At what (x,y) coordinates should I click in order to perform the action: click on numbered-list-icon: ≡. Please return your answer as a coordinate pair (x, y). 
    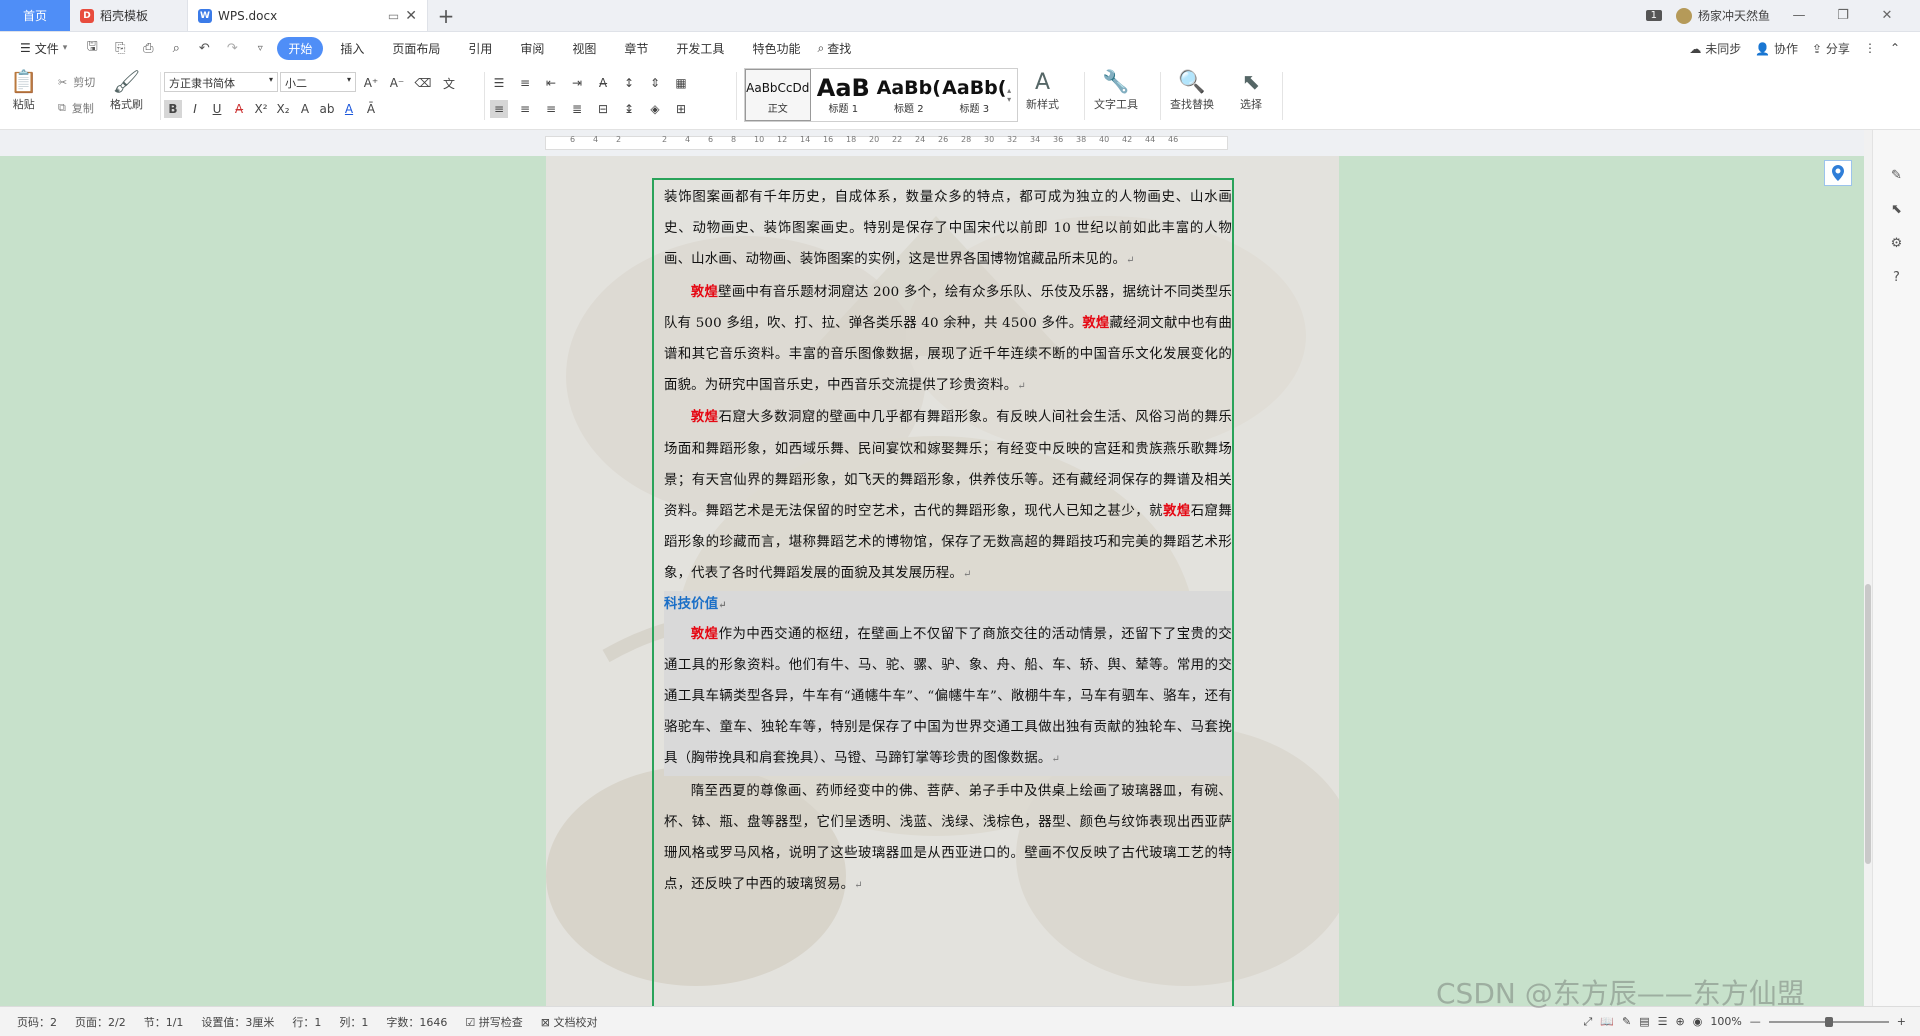
    Looking at the image, I should click on (525, 83).